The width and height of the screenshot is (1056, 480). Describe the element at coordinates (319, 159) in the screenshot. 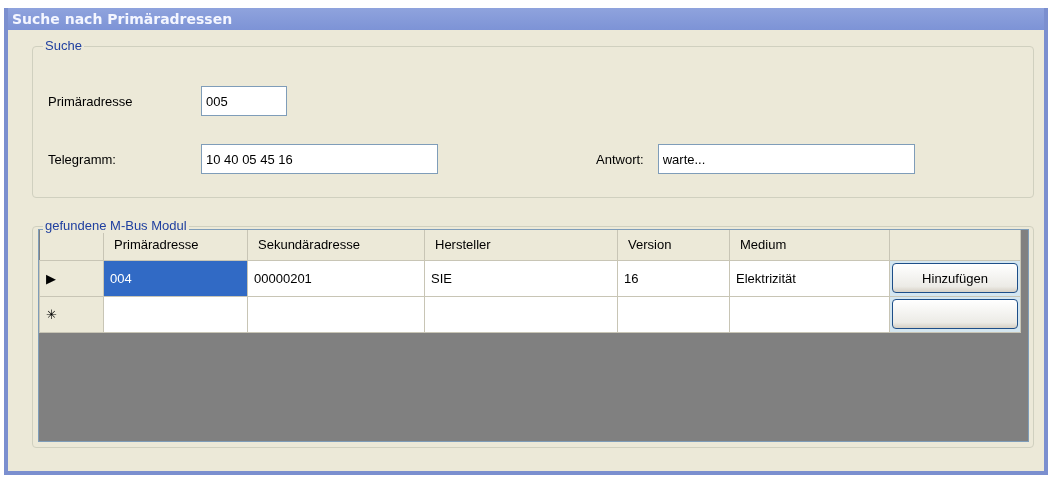

I see `input-field: 10 40 05 45 16` at that location.